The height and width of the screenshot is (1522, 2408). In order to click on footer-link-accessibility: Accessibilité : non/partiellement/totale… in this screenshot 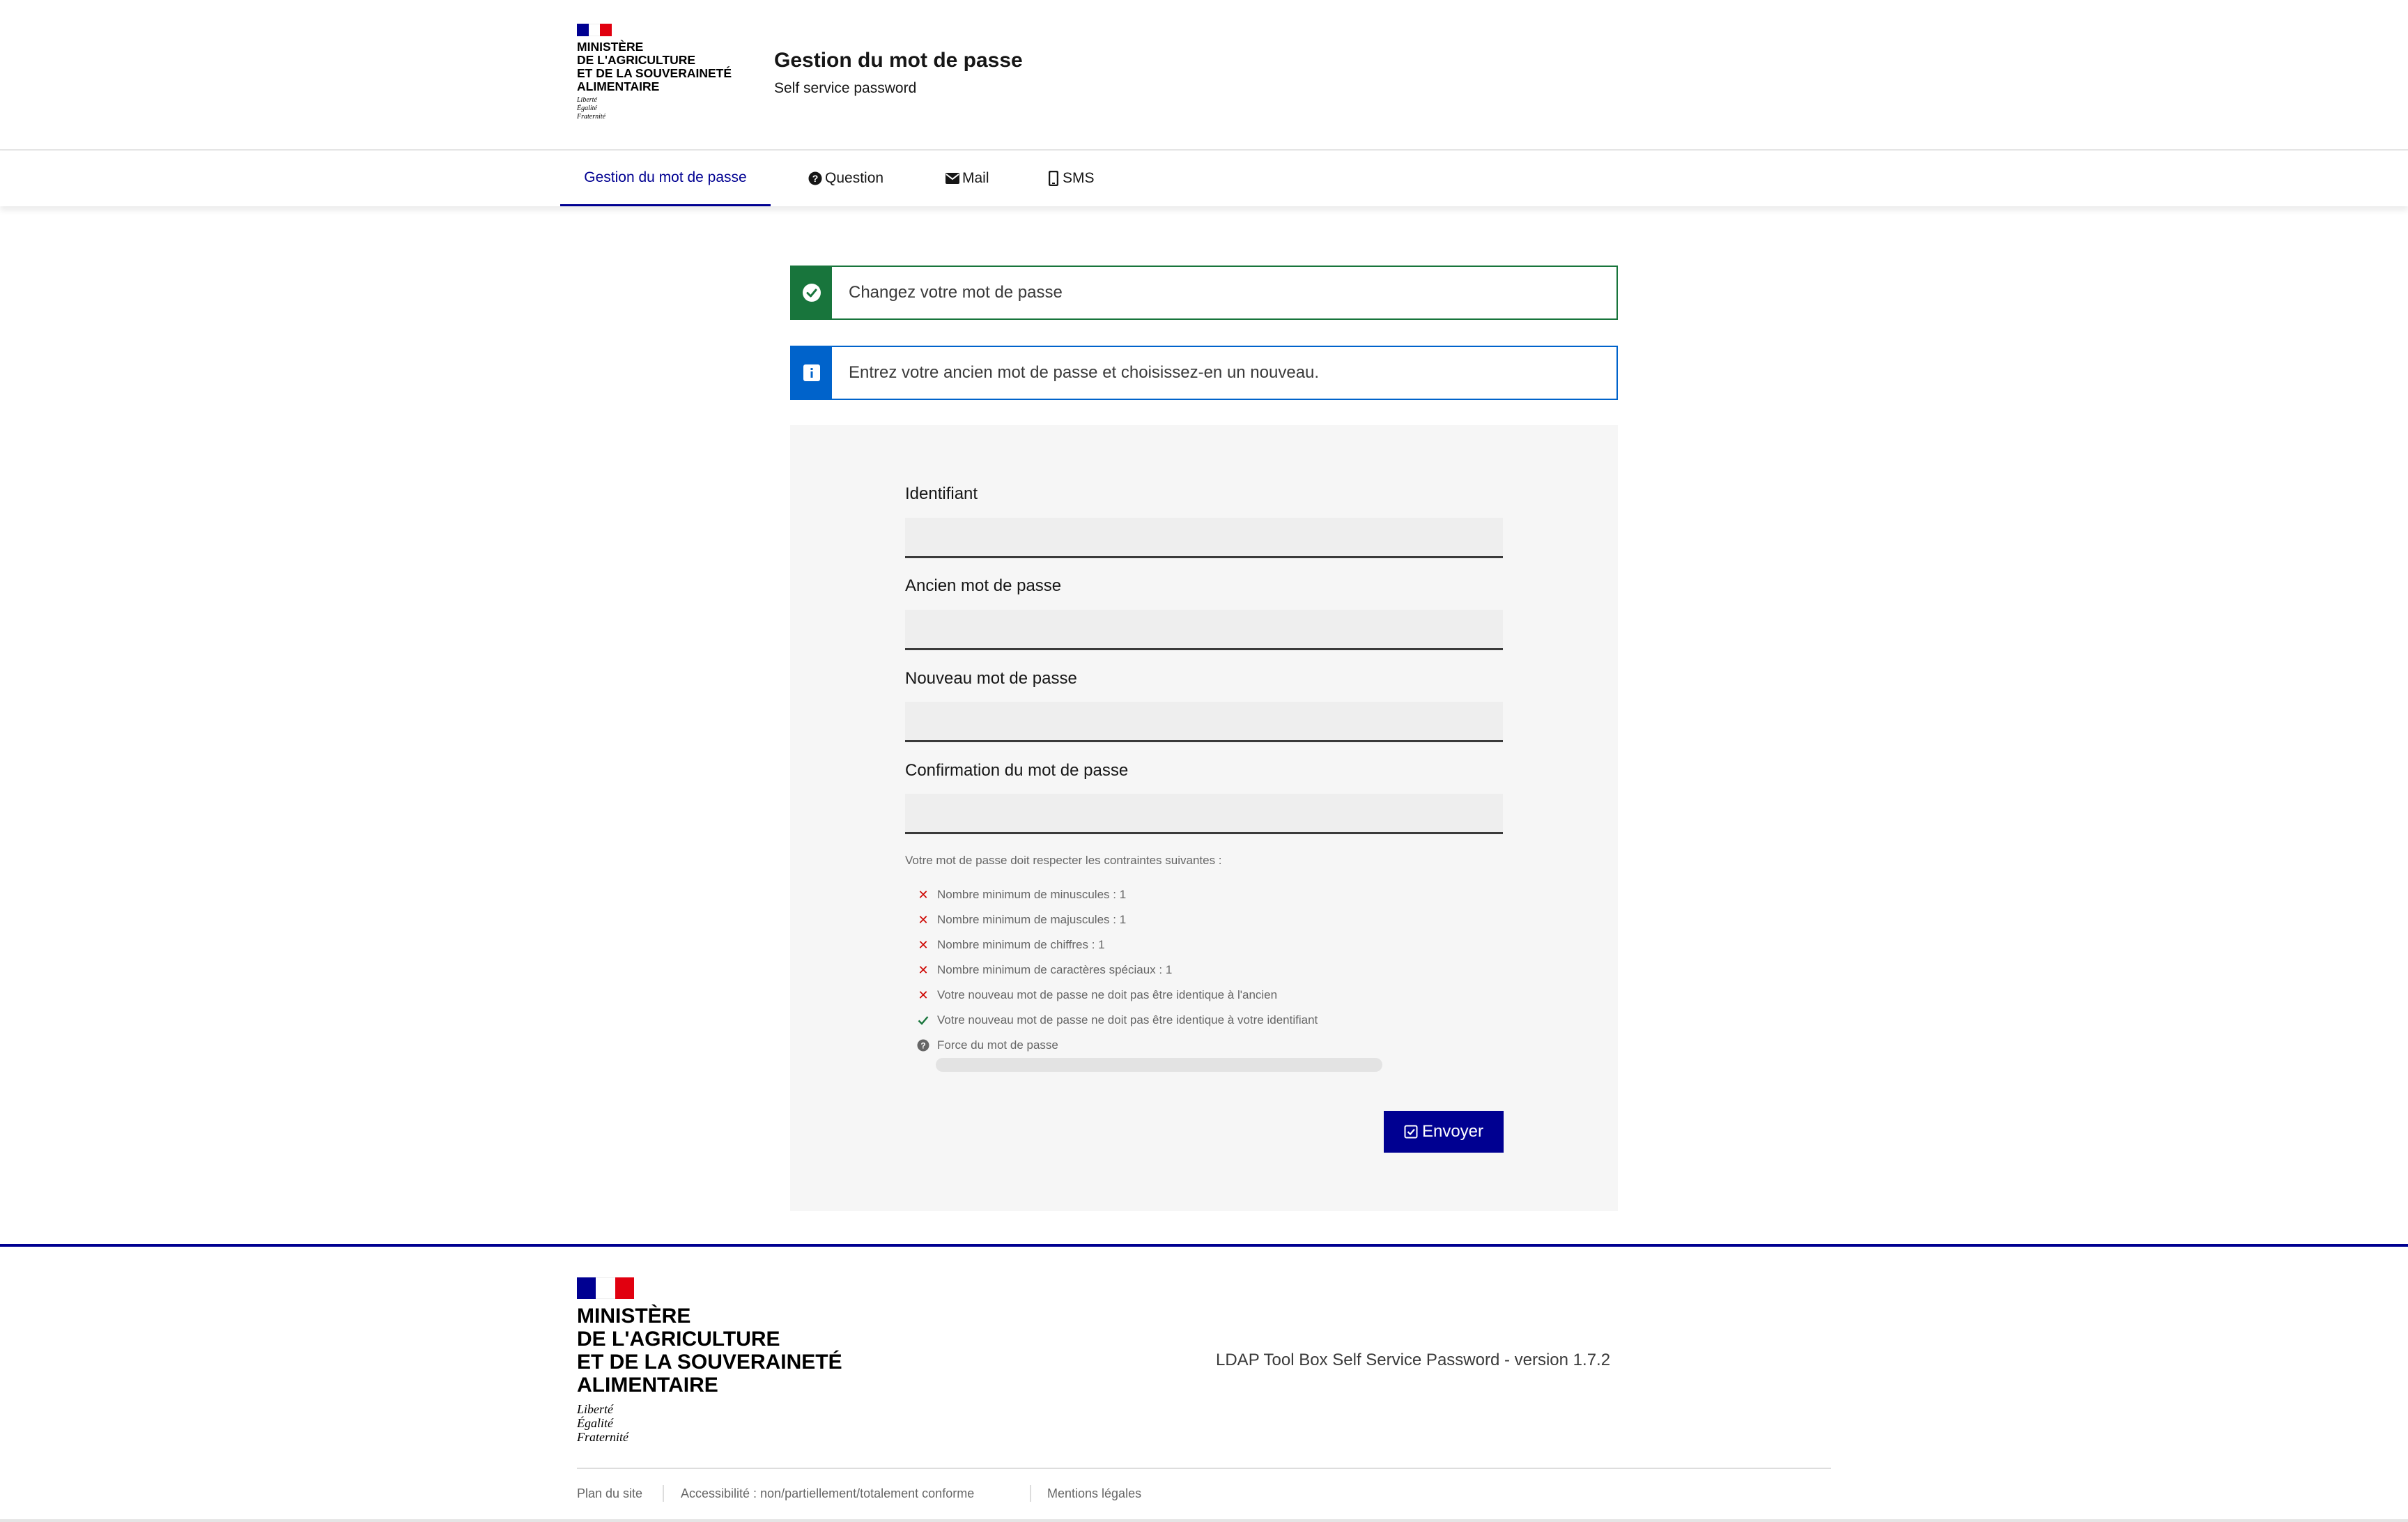, I will do `click(828, 1493)`.